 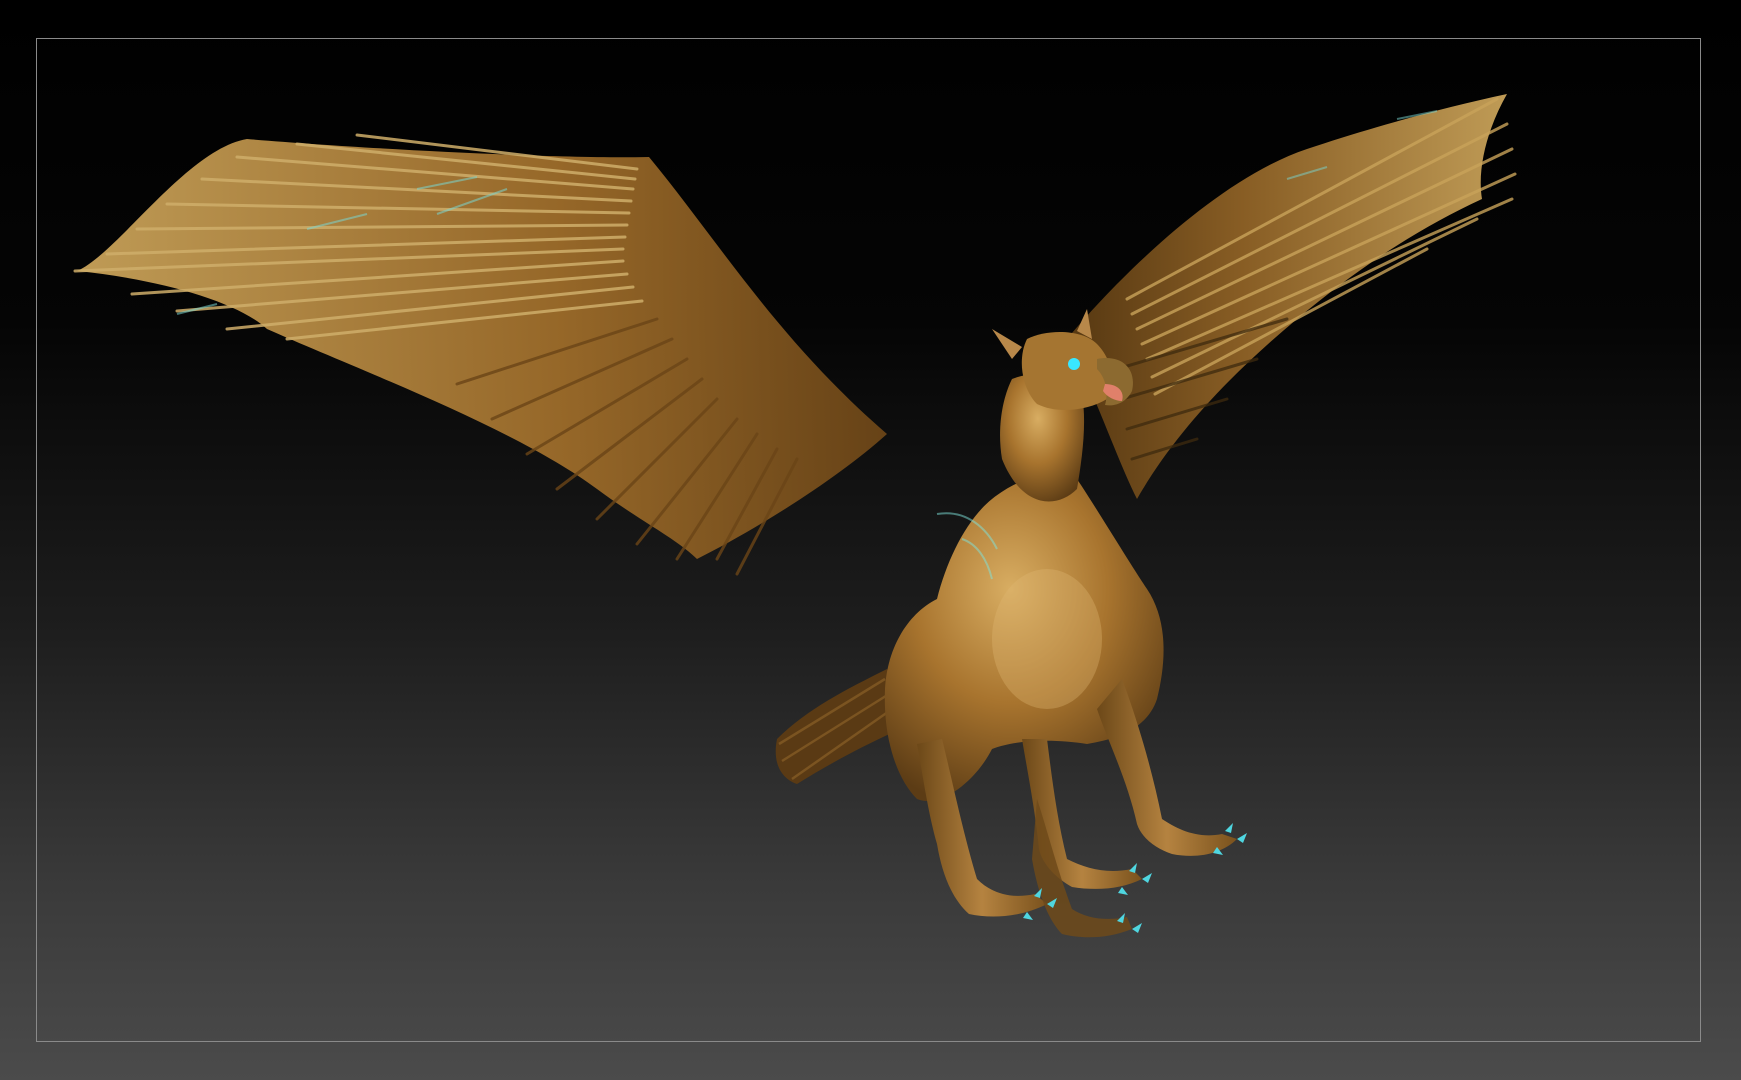 What do you see at coordinates (1074, 364) in the screenshot?
I see `eye-glow` at bounding box center [1074, 364].